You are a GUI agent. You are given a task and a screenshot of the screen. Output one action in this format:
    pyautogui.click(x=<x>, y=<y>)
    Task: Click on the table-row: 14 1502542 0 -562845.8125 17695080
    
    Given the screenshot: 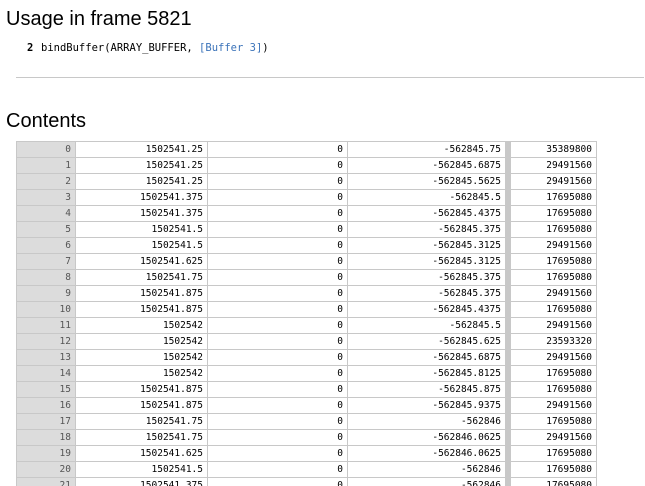 What is the action you would take?
    pyautogui.click(x=306, y=373)
    